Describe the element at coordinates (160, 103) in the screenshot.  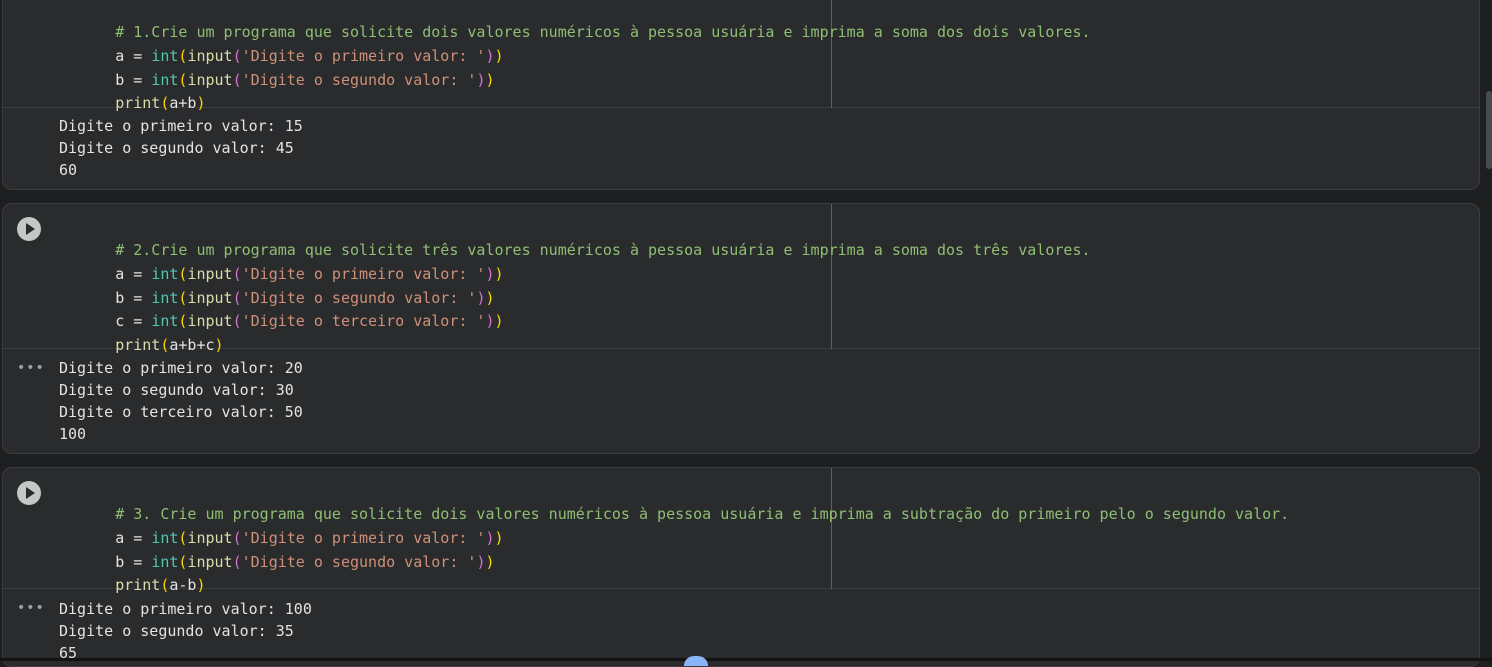
I see `code-line-print: print(a+b)` at that location.